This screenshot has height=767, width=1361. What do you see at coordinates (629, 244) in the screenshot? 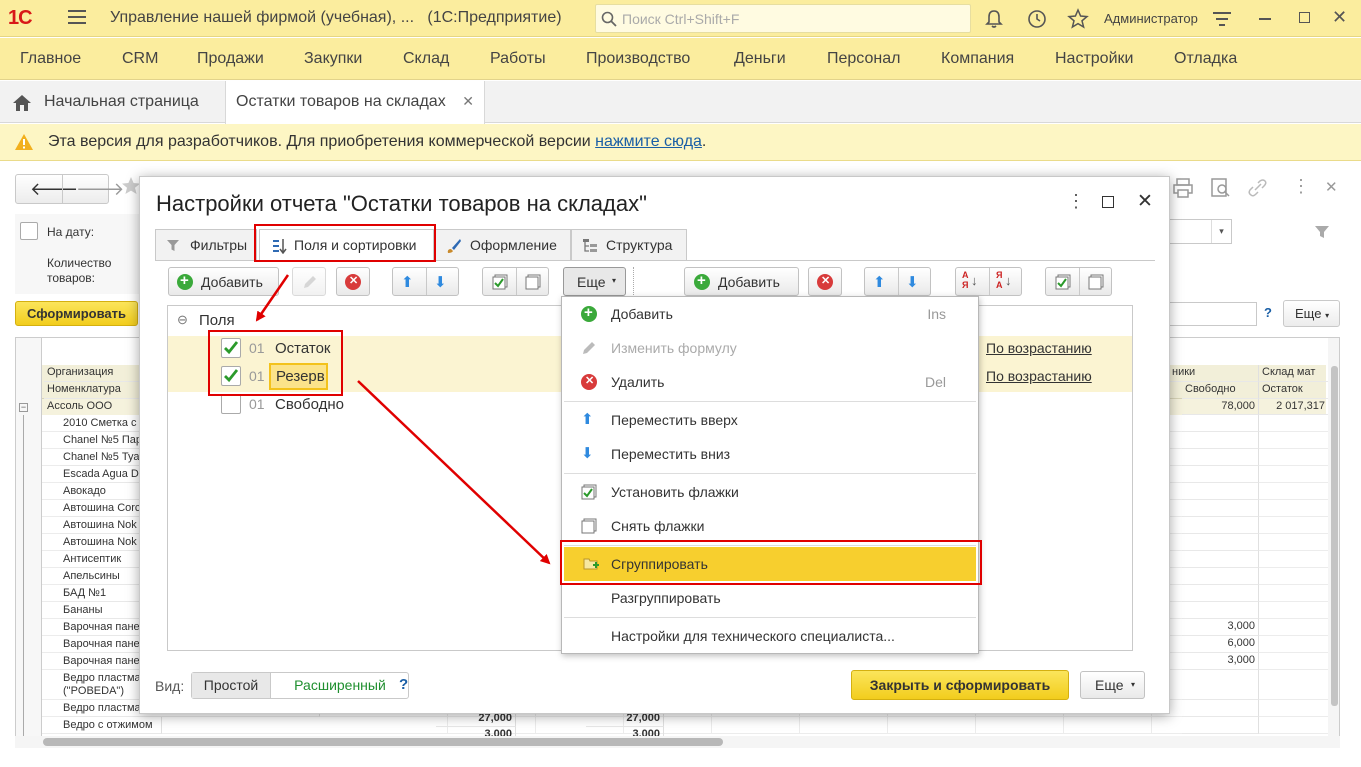
I see `tab-structure: Структура` at bounding box center [629, 244].